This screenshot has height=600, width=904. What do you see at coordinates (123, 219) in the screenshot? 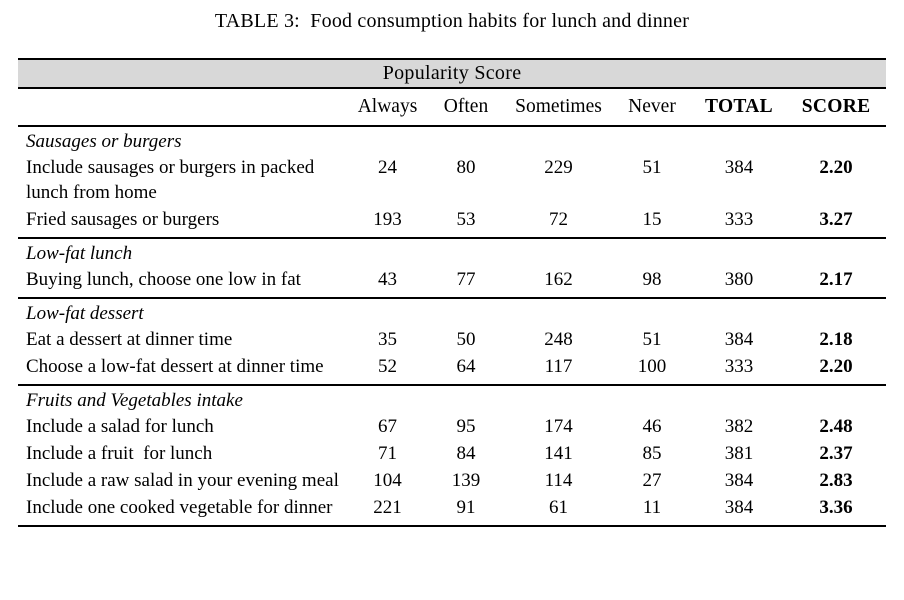
I see `row-label: Fried sausages or burgers` at bounding box center [123, 219].